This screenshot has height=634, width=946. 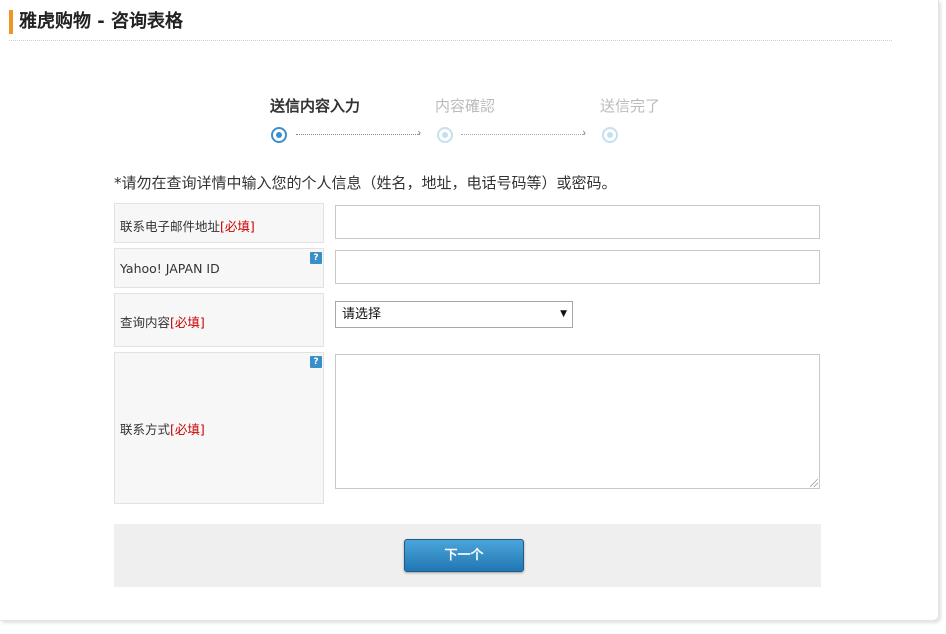 I want to click on privacy-notice: *请勿在查询详情中输入您的个人信息（姓名，地址，电话号码等）或密码。, so click(x=365, y=183).